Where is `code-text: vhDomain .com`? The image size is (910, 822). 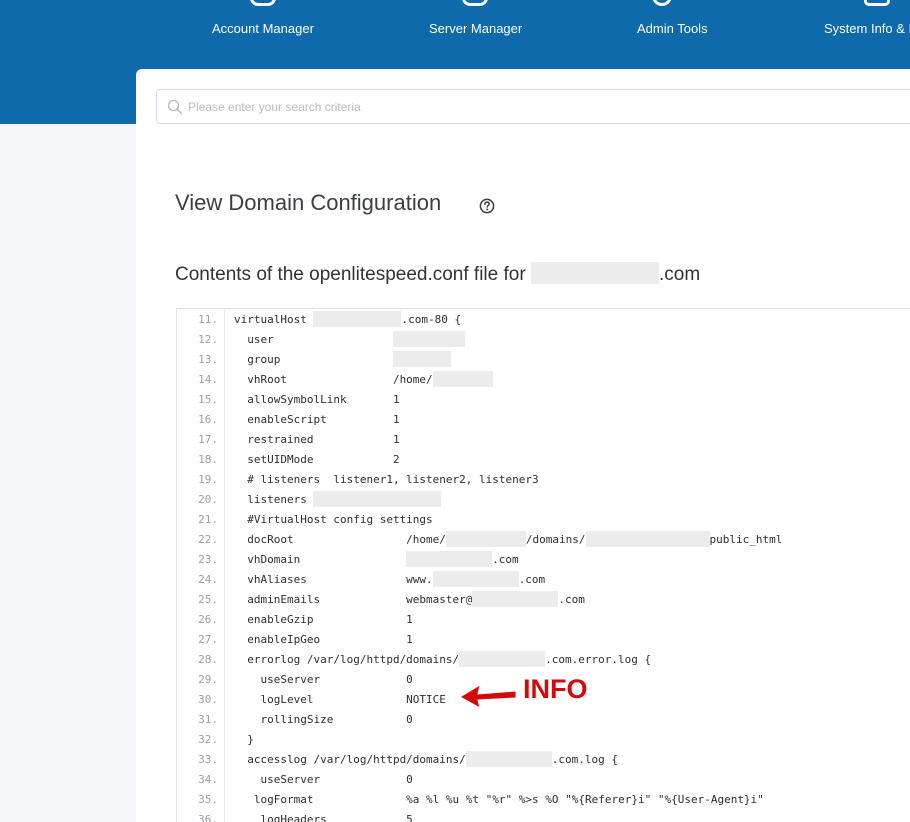
code-text: vhDomain .com is located at coordinates (376, 560).